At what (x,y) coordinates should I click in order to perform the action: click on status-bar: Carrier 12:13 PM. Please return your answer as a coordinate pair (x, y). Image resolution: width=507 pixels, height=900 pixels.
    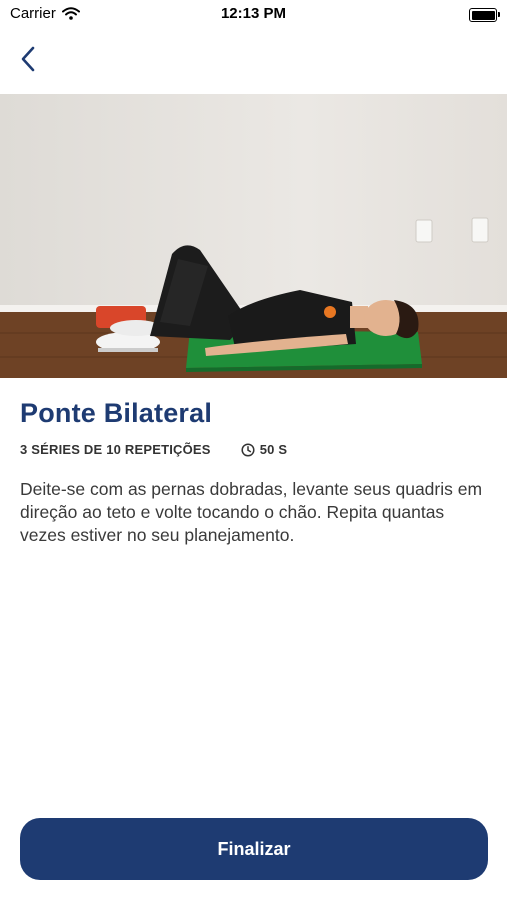
    Looking at the image, I should click on (253, 15).